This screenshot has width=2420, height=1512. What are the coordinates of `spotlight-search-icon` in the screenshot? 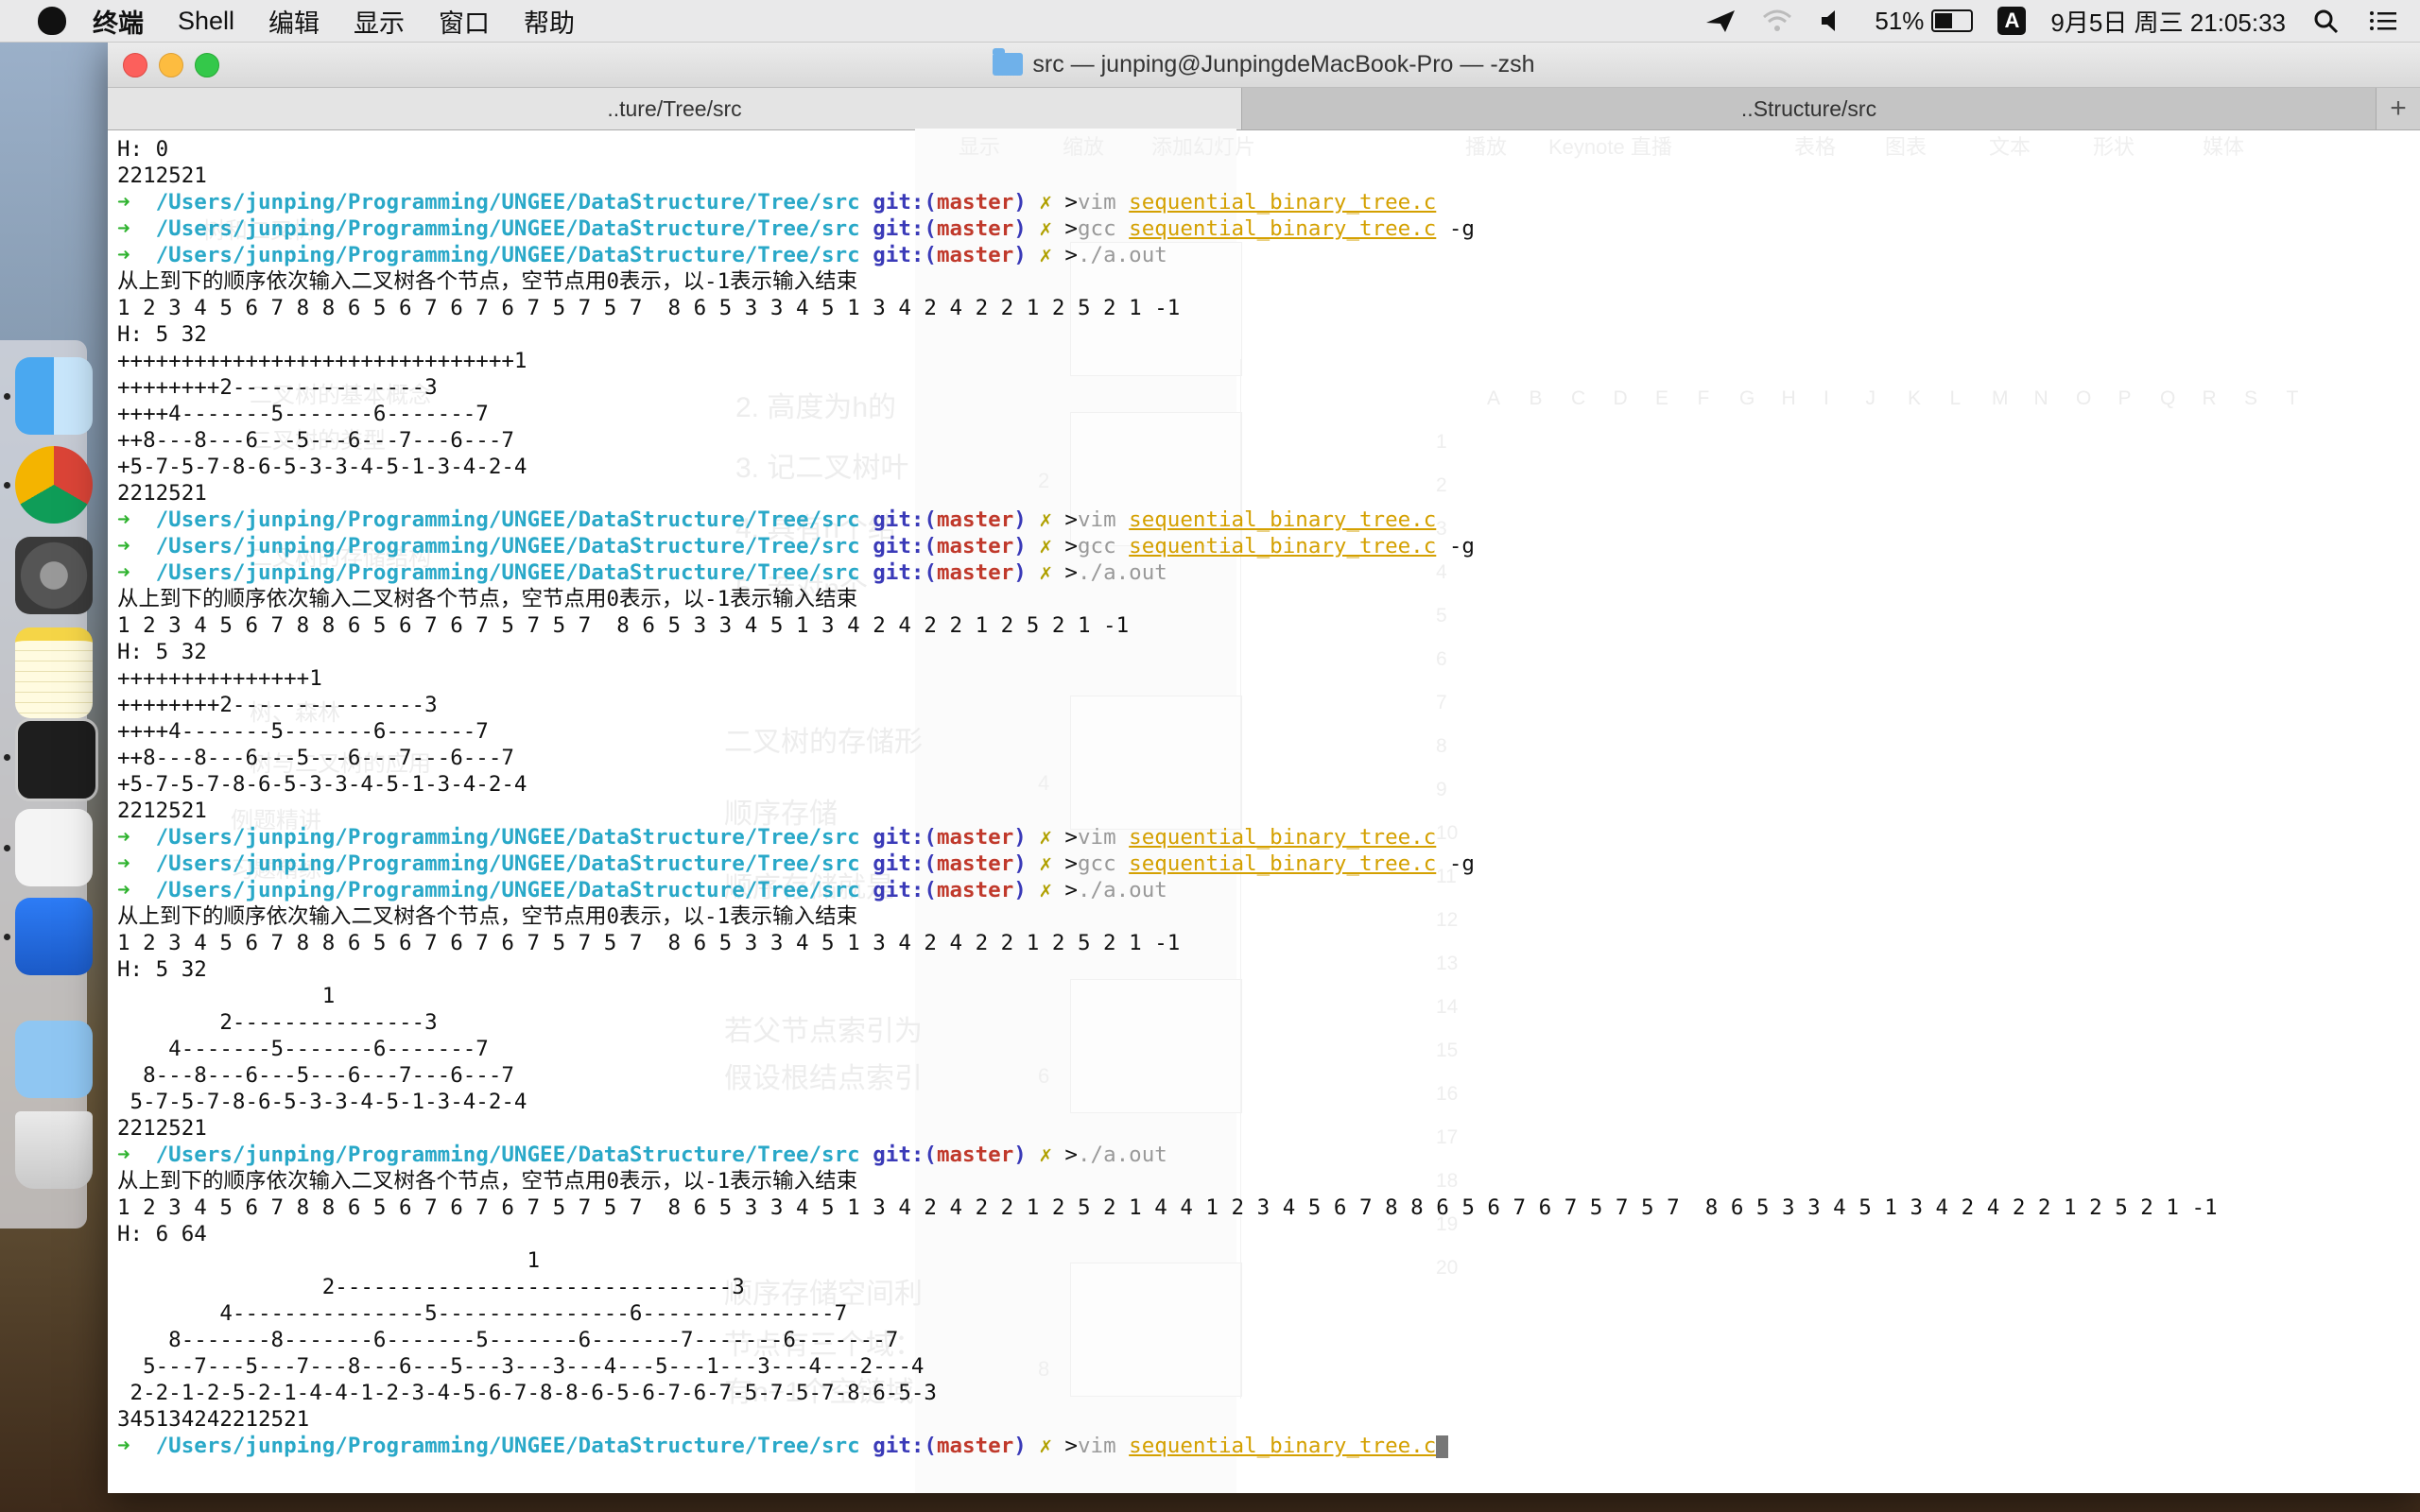 It's located at (2326, 21).